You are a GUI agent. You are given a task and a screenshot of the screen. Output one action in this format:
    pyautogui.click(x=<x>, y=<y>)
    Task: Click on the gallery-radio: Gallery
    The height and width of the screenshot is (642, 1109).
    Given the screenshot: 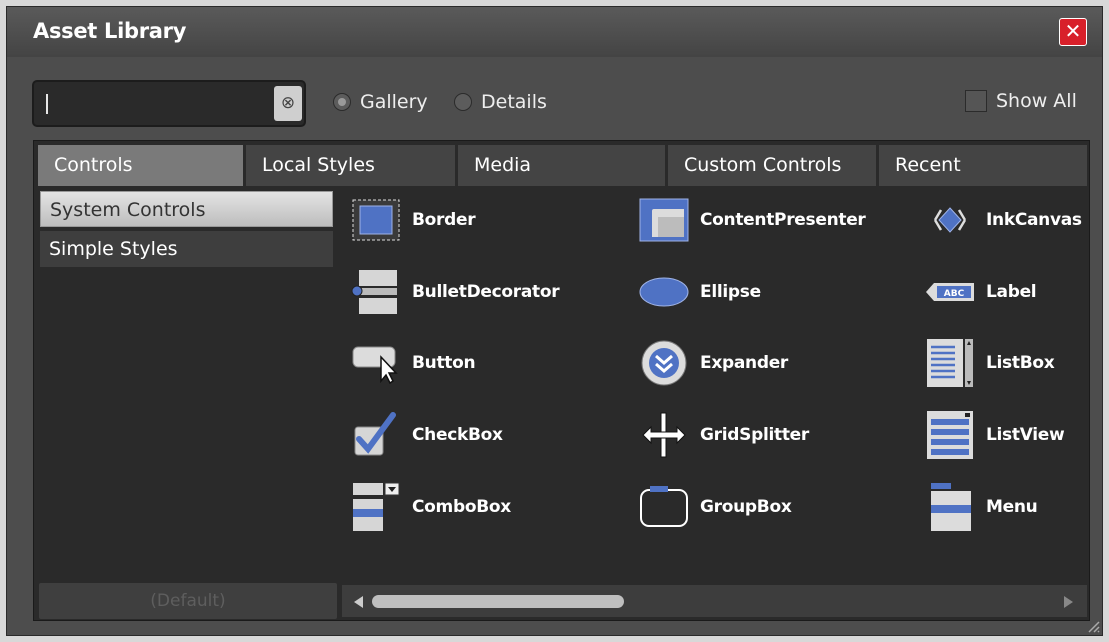 What is the action you would take?
    pyautogui.click(x=380, y=102)
    